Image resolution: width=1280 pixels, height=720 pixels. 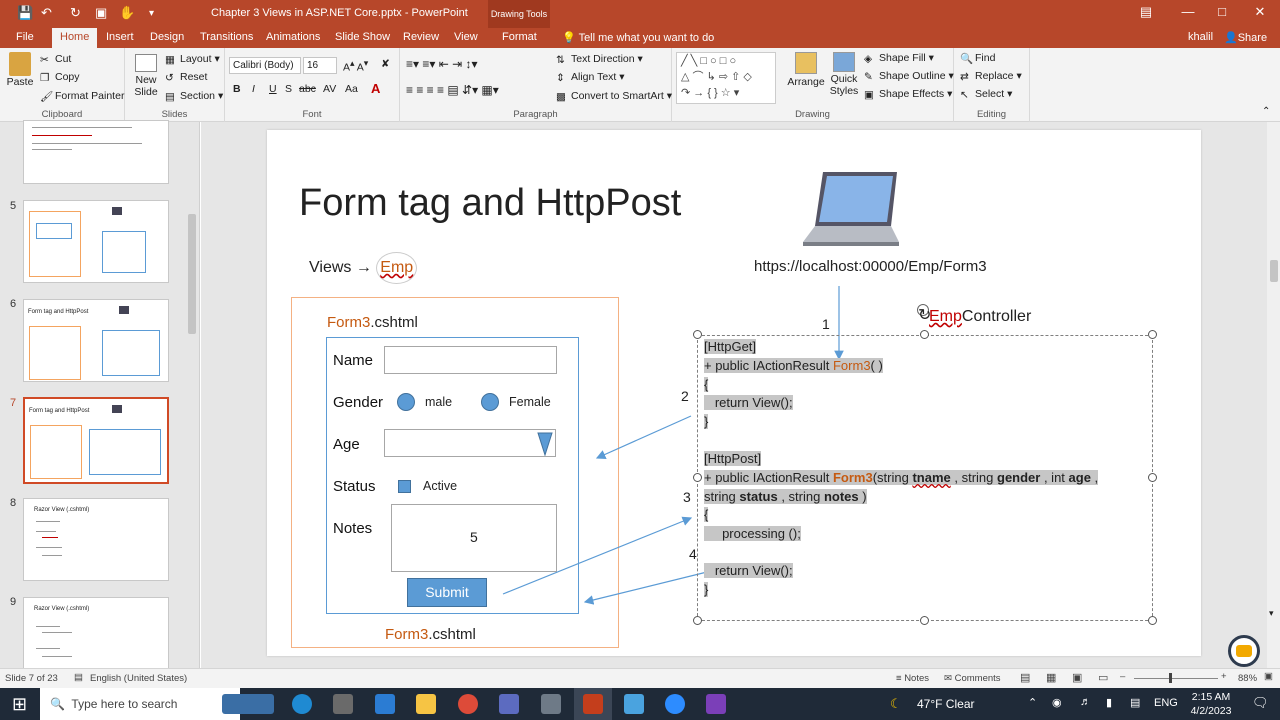 What do you see at coordinates (248, 704) in the screenshot?
I see `news-widget-icon` at bounding box center [248, 704].